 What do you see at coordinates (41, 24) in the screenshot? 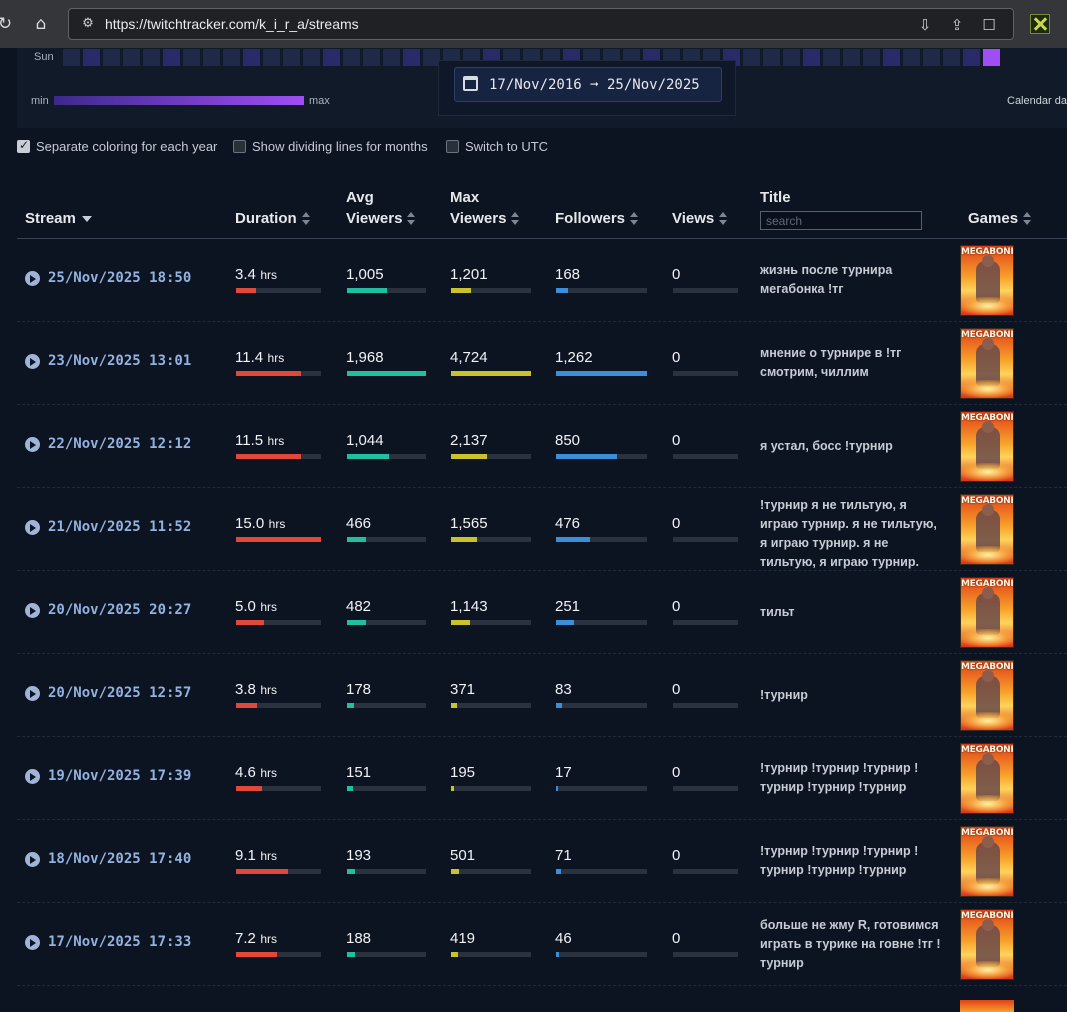
I see `home-icon: ⌂` at bounding box center [41, 24].